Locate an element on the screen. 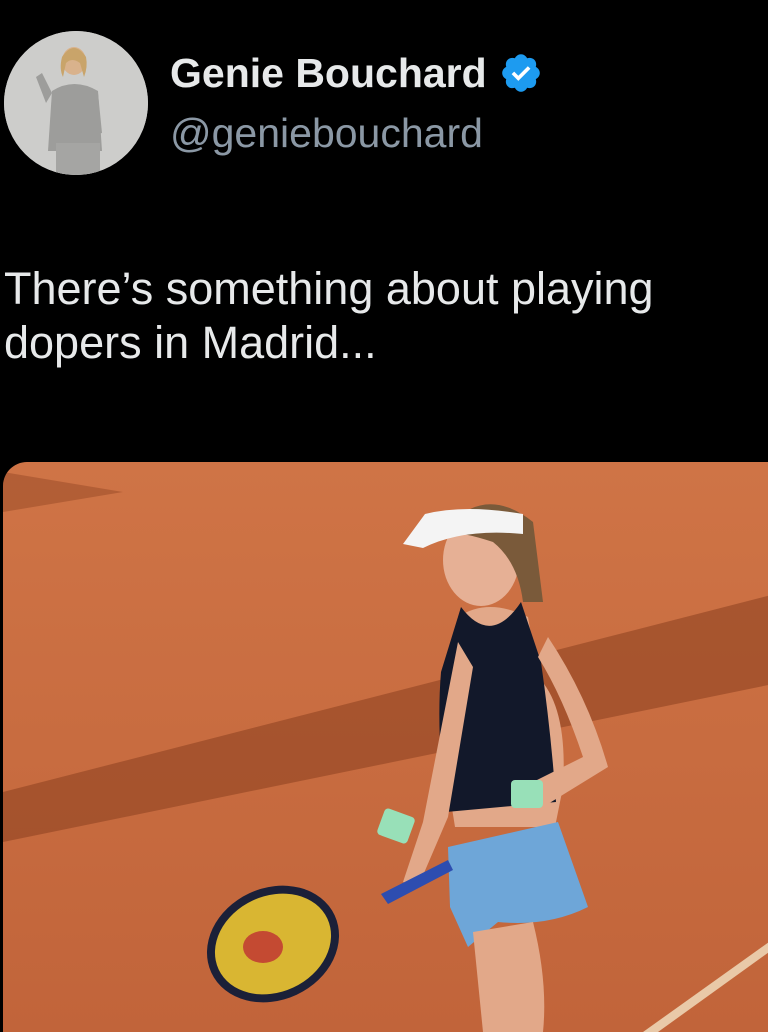  tweet-avatar is located at coordinates (76, 103).